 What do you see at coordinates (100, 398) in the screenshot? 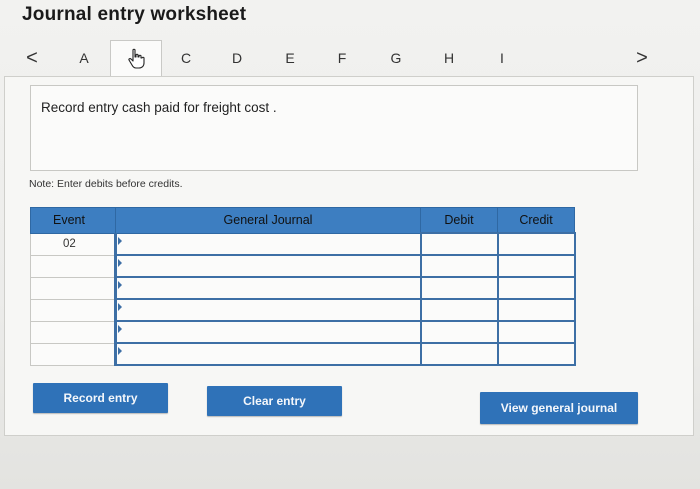
I see `record-entry-button: Record entry` at bounding box center [100, 398].